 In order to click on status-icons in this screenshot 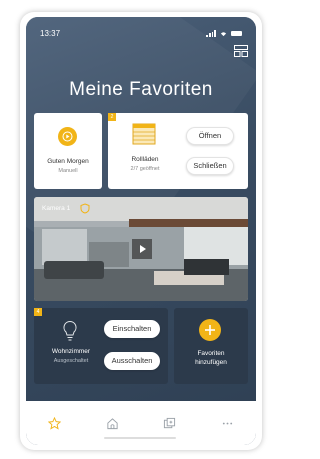, I will do `click(224, 33)`.